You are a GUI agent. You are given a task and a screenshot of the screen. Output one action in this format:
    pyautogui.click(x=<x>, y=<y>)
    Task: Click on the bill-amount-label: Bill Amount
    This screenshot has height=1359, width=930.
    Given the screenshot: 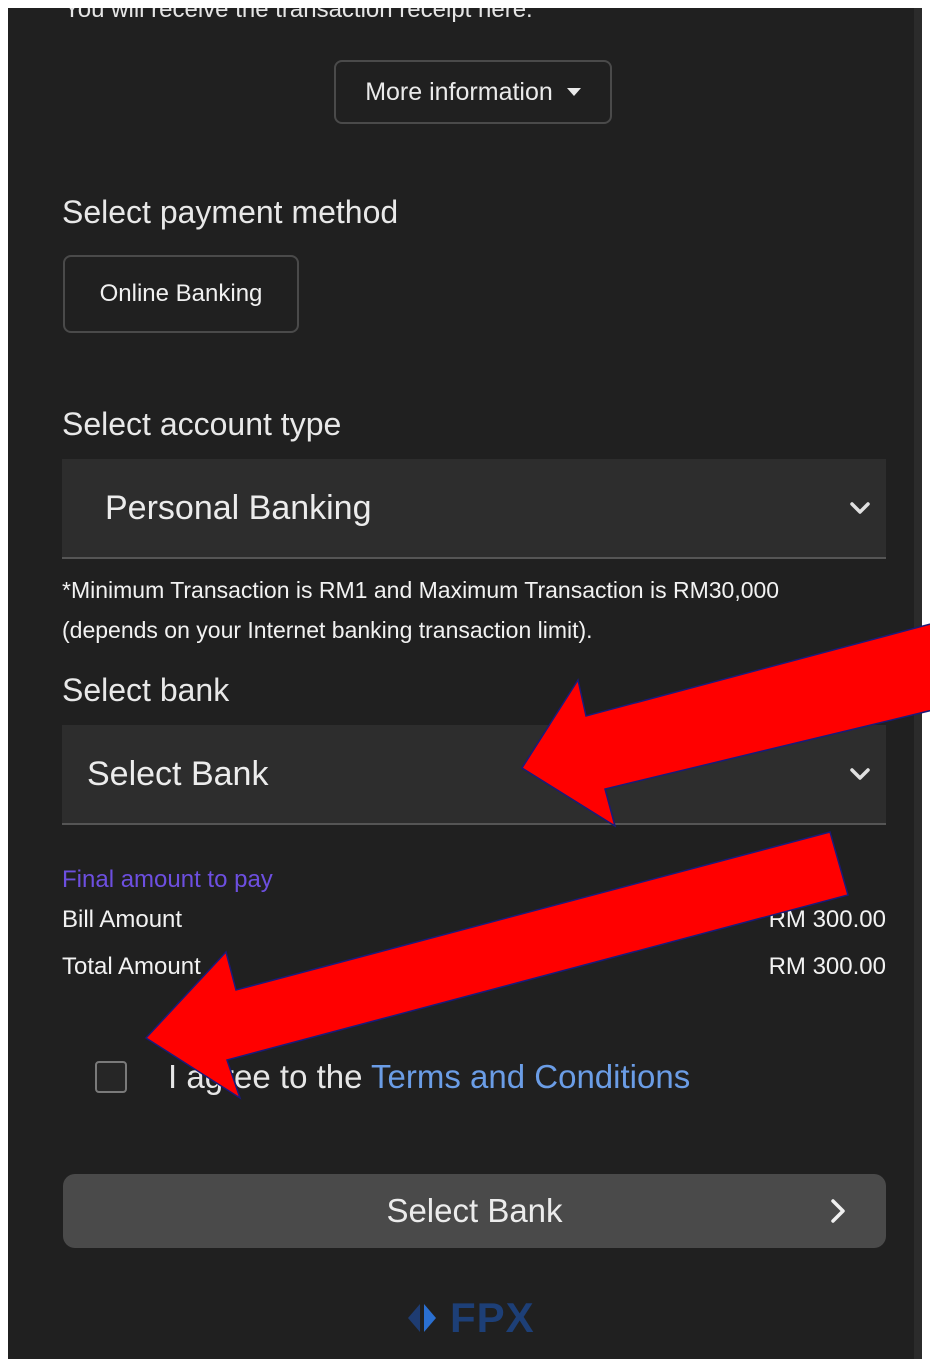 What is the action you would take?
    pyautogui.click(x=122, y=919)
    